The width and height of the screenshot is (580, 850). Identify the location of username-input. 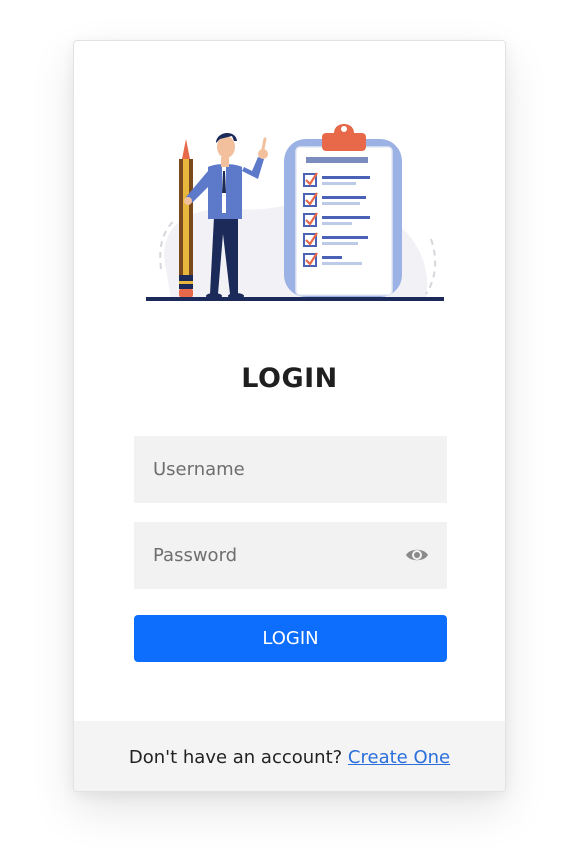
(290, 469).